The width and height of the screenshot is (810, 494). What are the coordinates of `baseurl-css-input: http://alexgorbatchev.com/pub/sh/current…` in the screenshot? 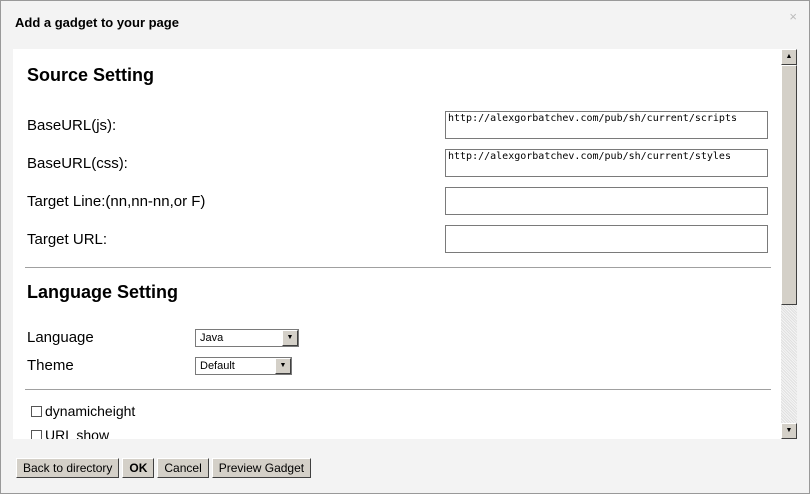 It's located at (606, 163).